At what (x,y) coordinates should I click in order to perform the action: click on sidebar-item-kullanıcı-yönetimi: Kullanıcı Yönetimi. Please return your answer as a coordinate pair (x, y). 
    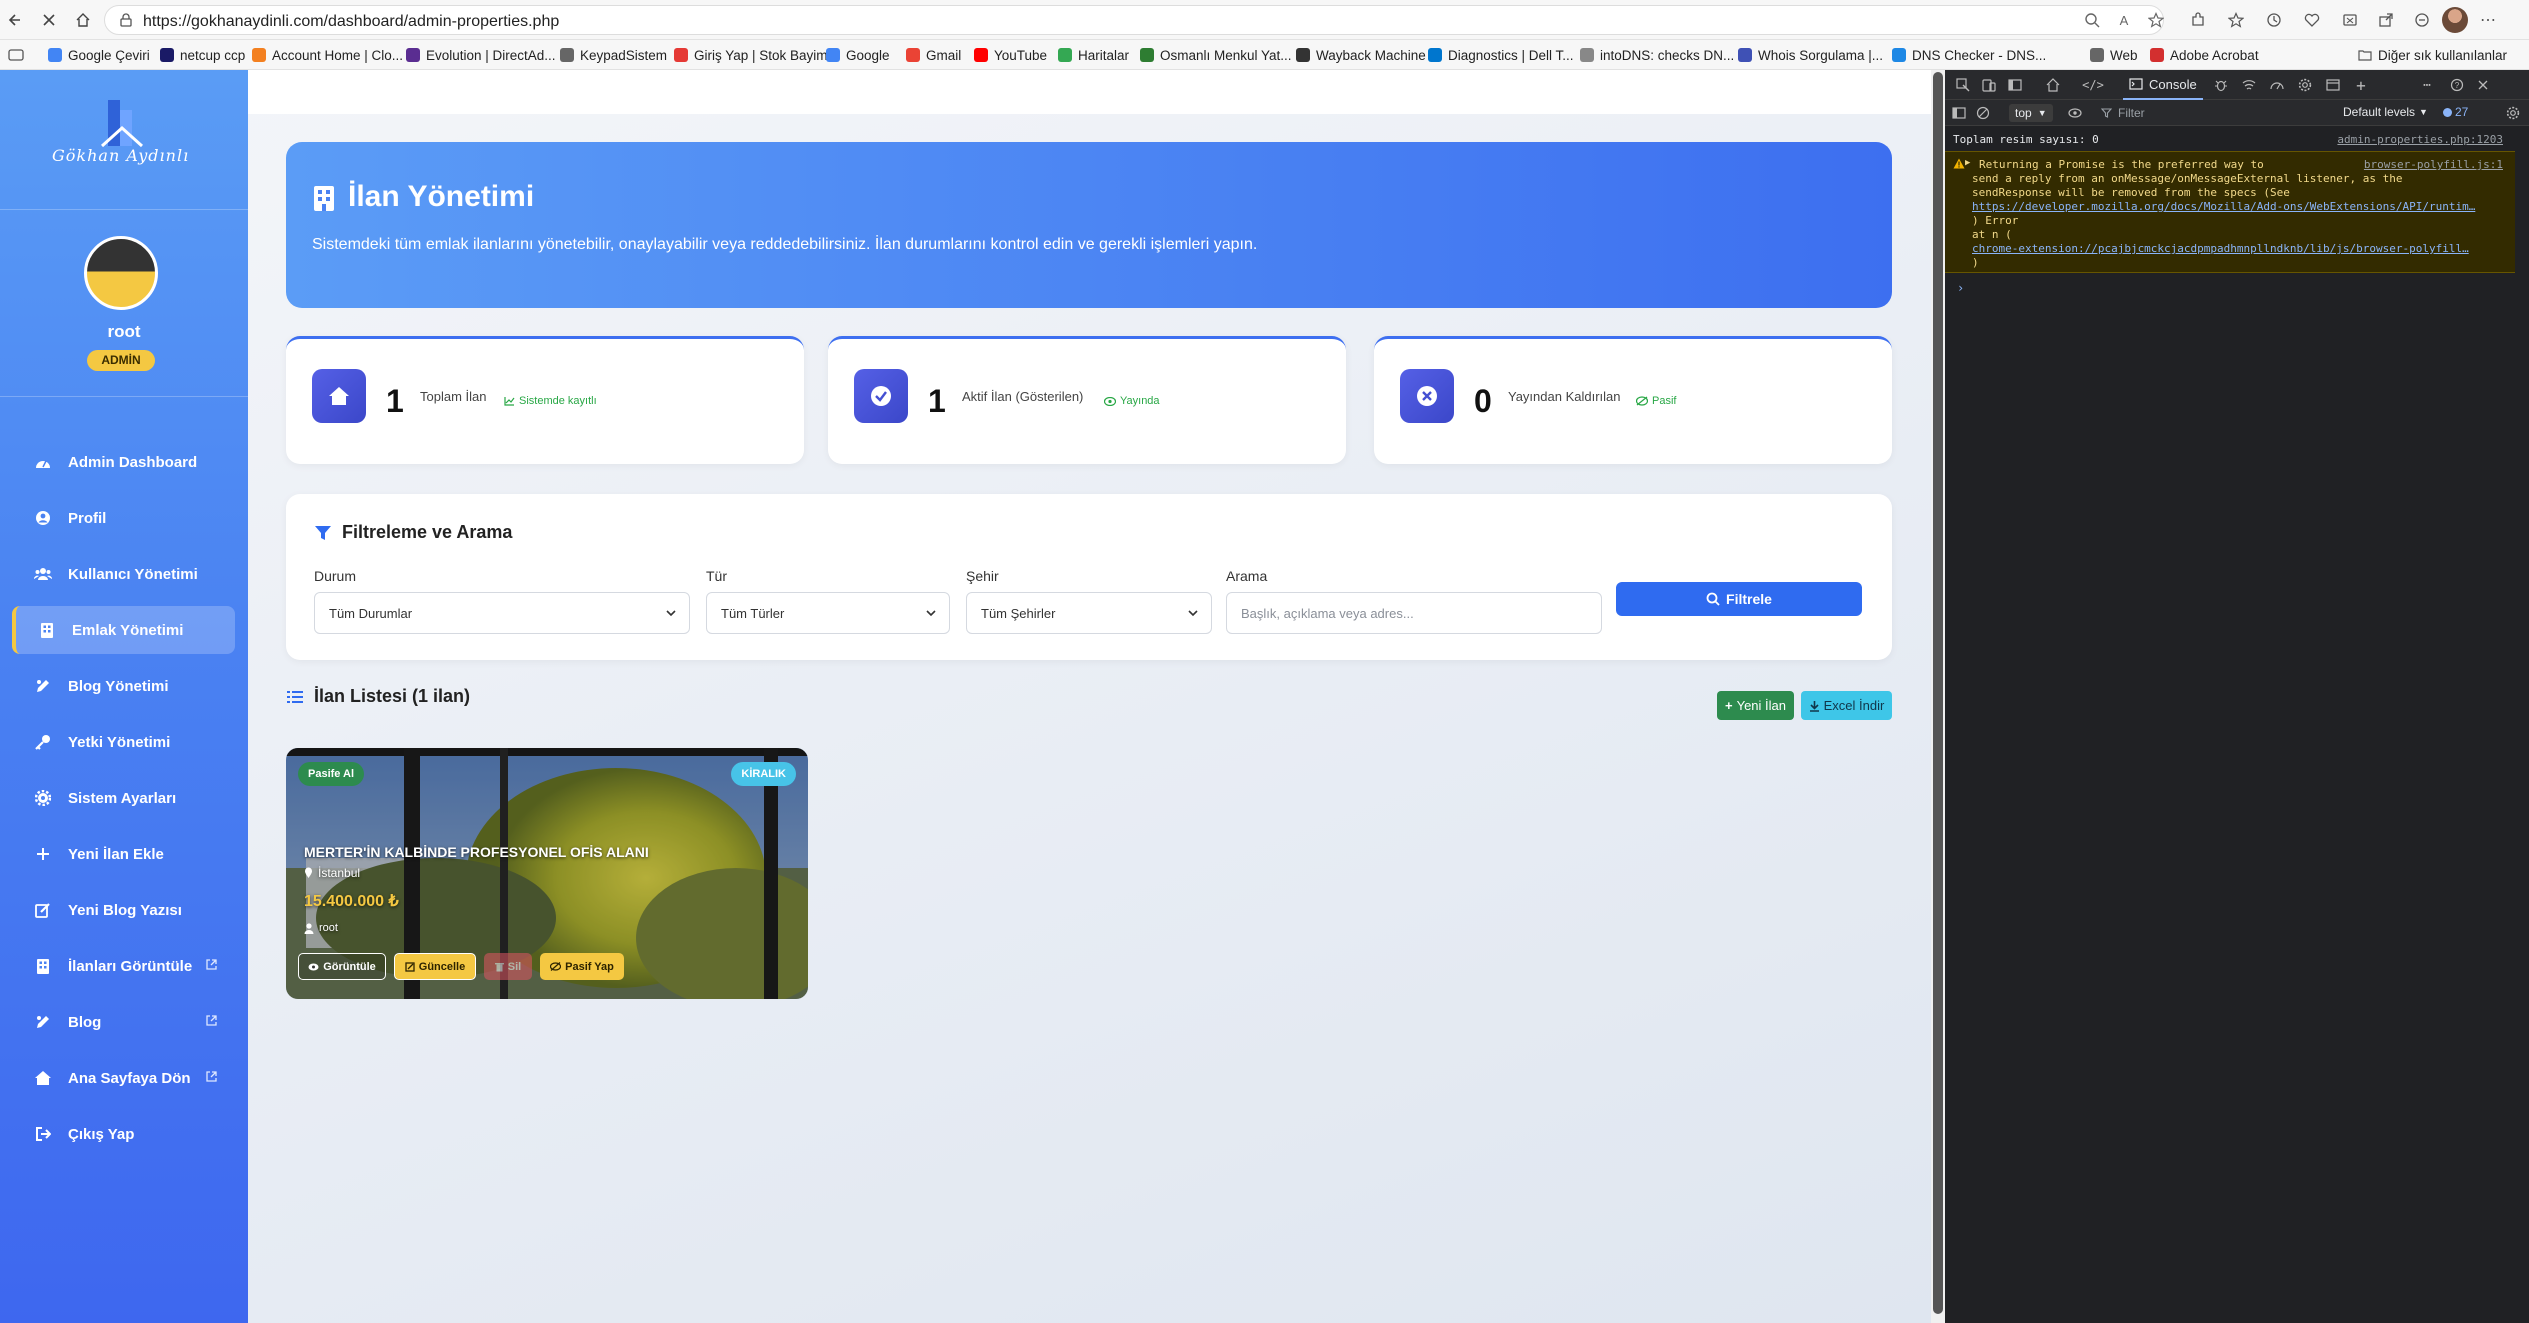
    Looking at the image, I should click on (123, 574).